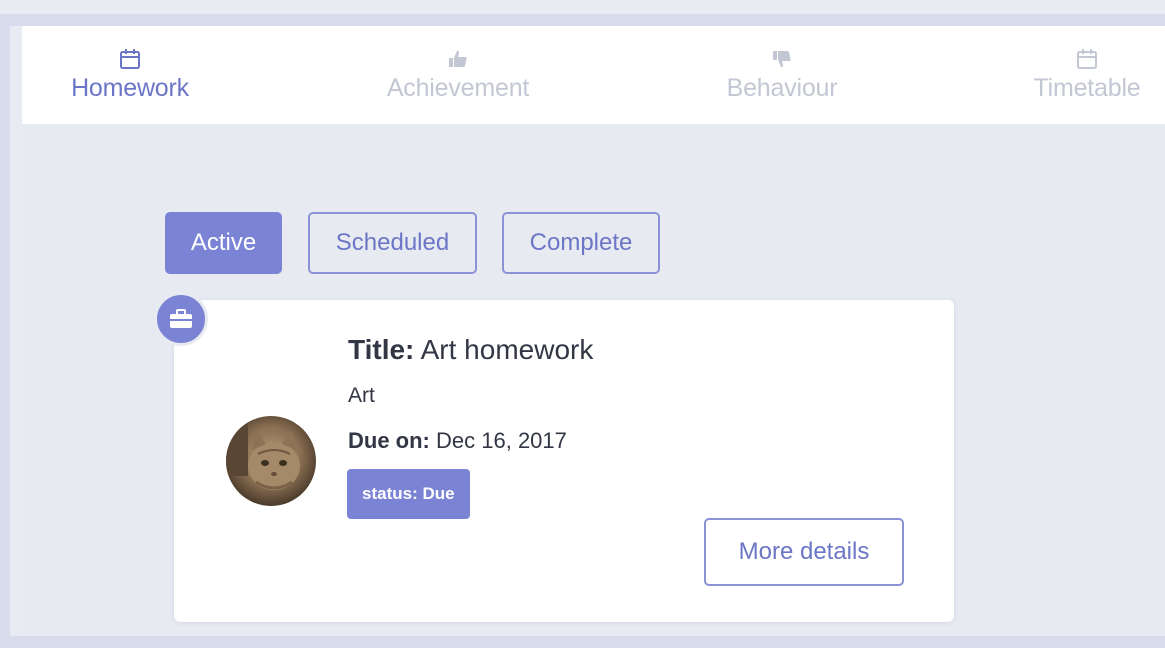  What do you see at coordinates (223, 243) in the screenshot?
I see `filter-active-button: Active` at bounding box center [223, 243].